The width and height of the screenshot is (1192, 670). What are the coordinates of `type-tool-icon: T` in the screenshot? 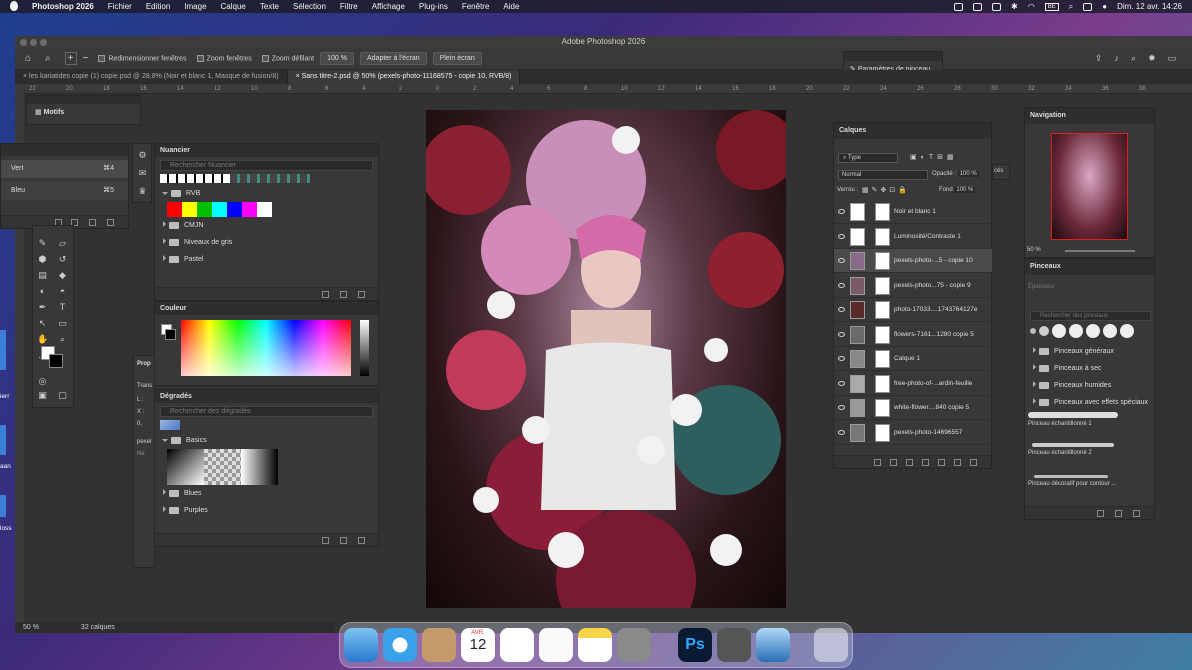 It's located at (62, 307).